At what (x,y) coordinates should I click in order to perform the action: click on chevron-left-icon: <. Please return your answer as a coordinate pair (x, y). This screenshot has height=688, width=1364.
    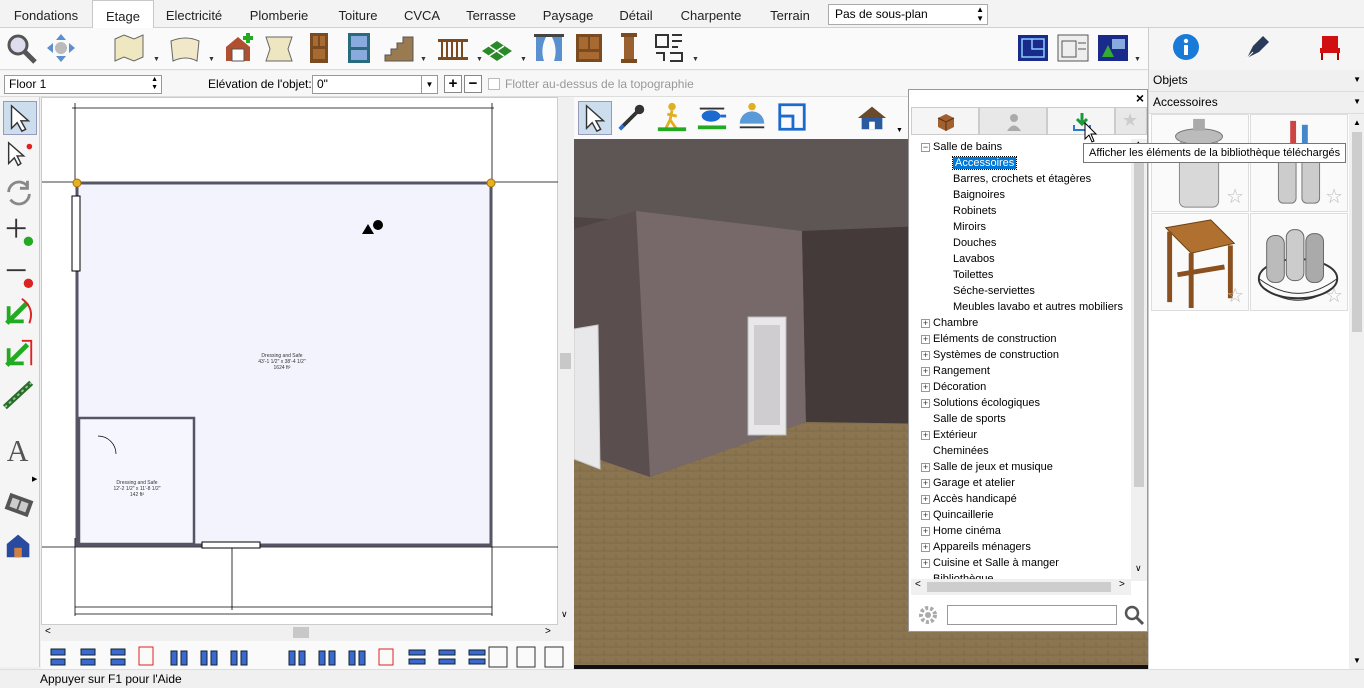
    Looking at the image, I should click on (48, 631).